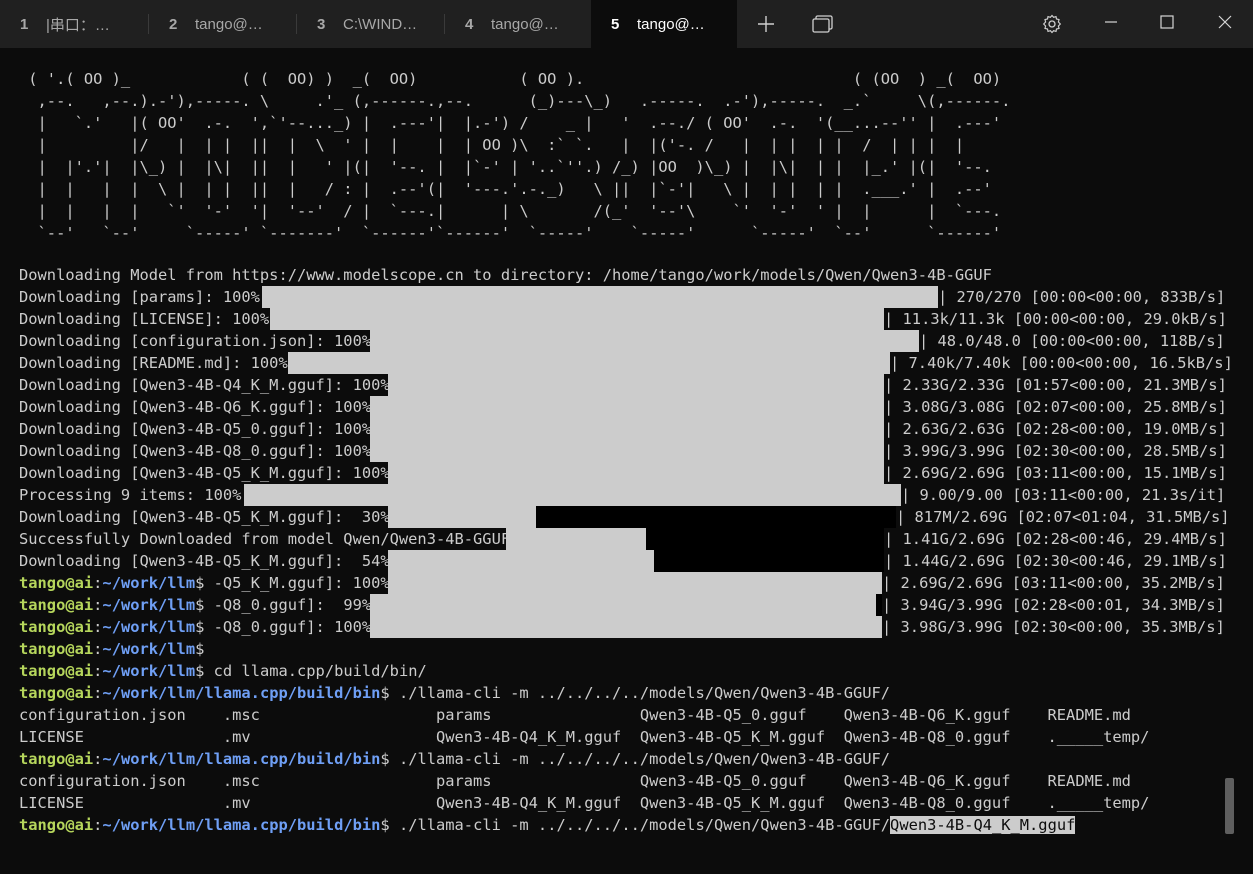  I want to click on prompt-command: $ -Q8_0.gguf]: 100%|, so click(288, 627).